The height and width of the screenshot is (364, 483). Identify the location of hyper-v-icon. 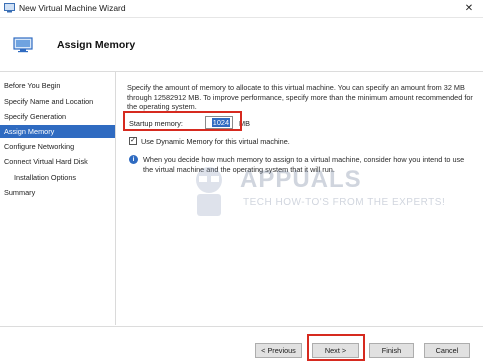
(9, 8).